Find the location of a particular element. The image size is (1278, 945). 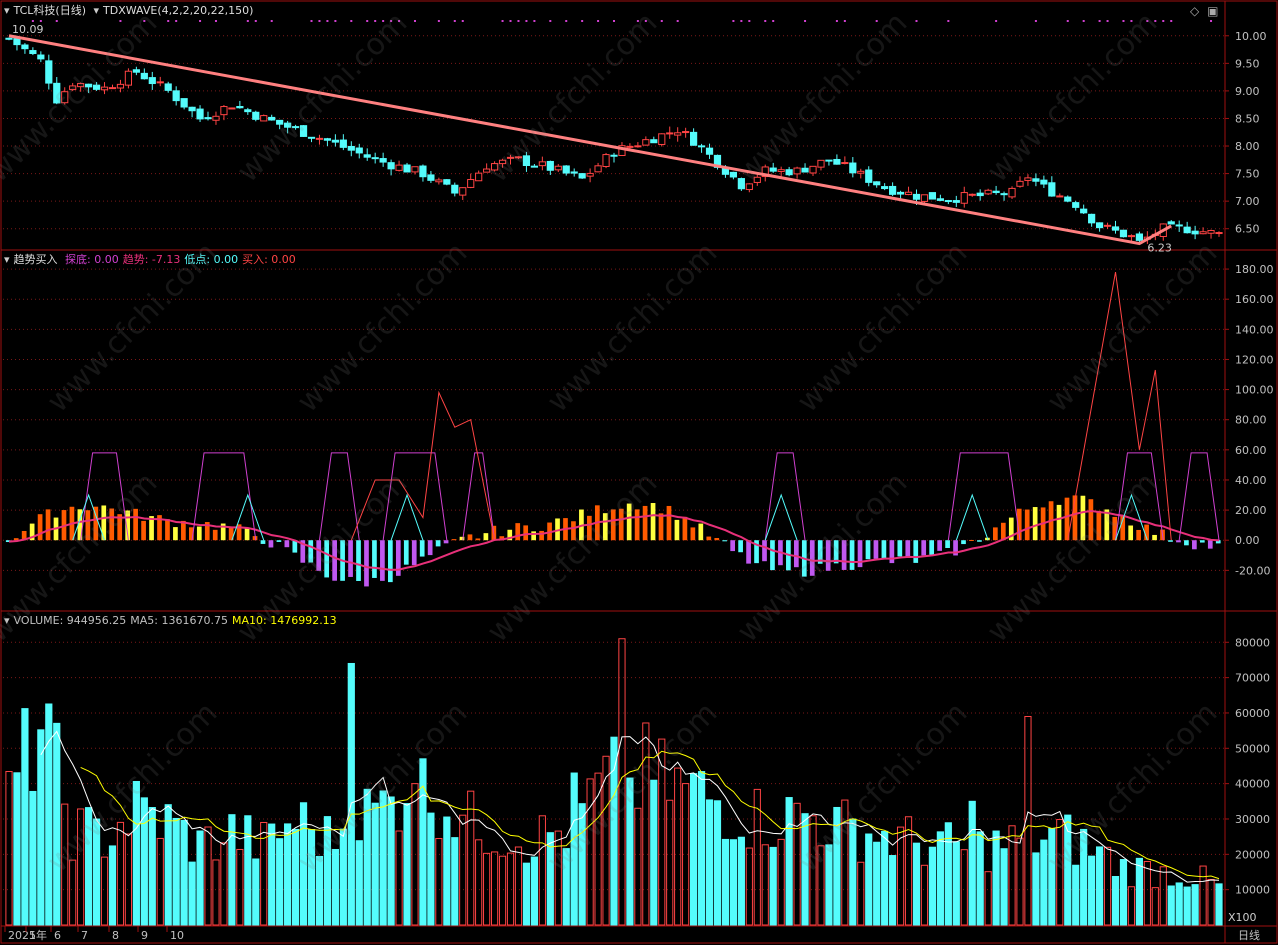

x-tick-label: 2021年 is located at coordinates (27, 935).